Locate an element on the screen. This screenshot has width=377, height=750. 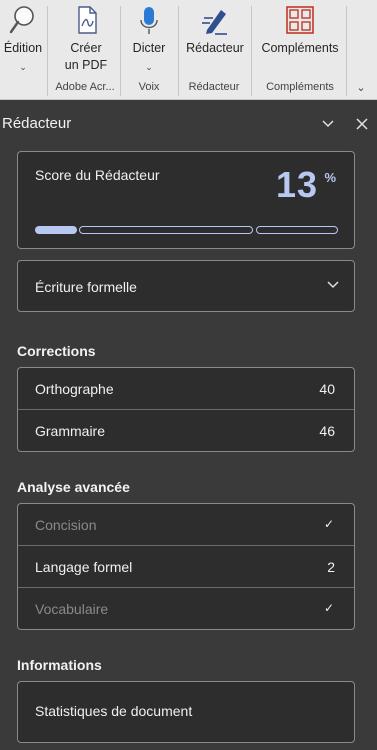
create-pdf-label-line2: un PDF is located at coordinates (86, 65).